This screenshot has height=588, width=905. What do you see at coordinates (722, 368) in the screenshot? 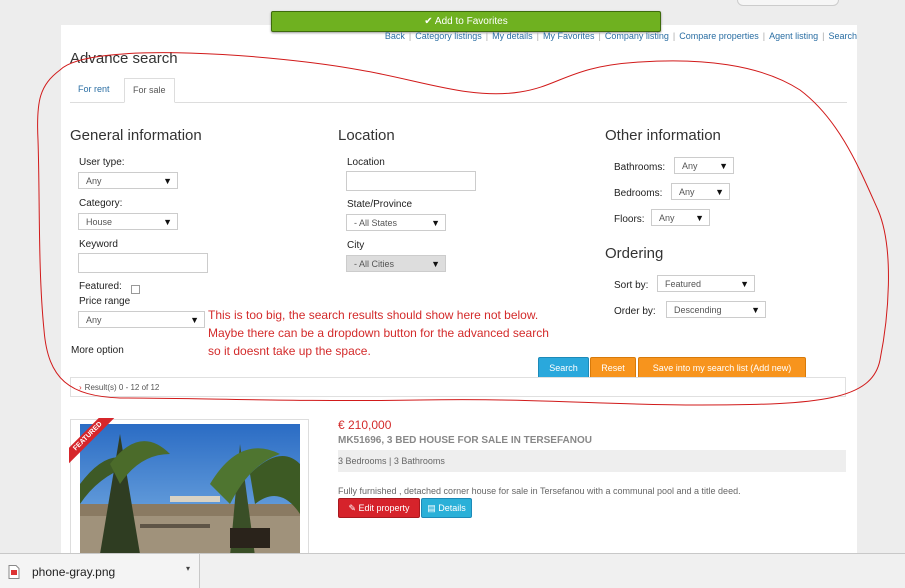
I see `save-search-button: Save into my search list (Add new)` at bounding box center [722, 368].